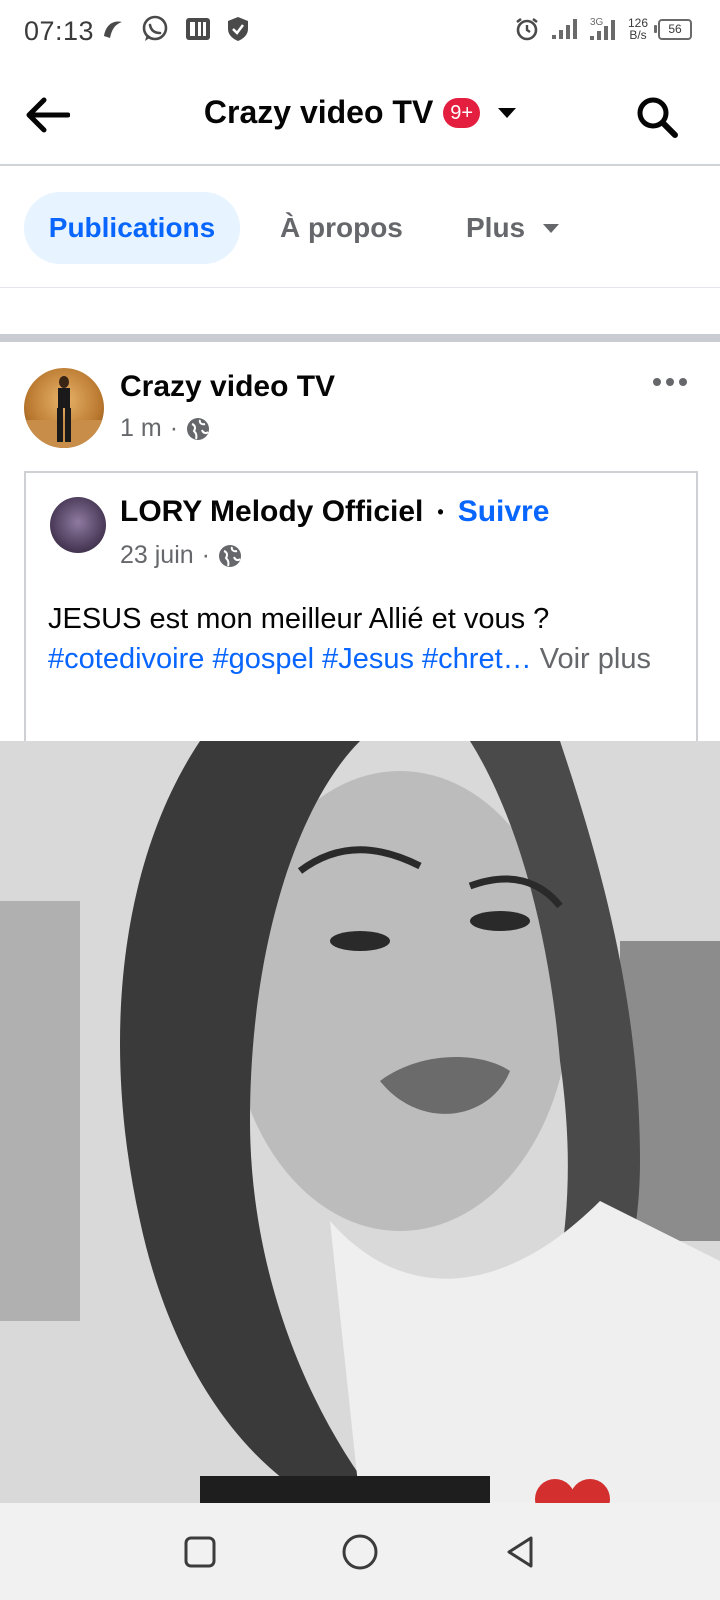  I want to click on page-header: Crazy video TV 9+, so click(360, 115).